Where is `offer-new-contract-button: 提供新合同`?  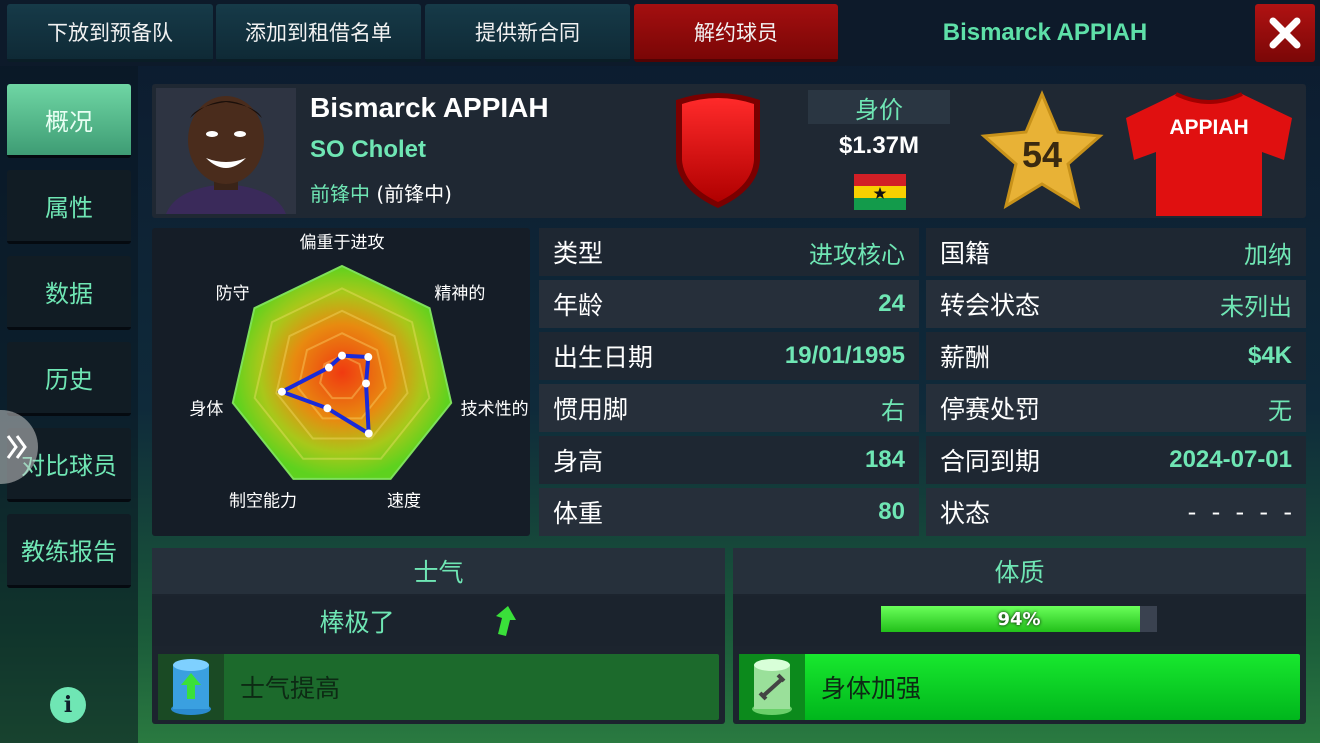 offer-new-contract-button: 提供新合同 is located at coordinates (527, 33).